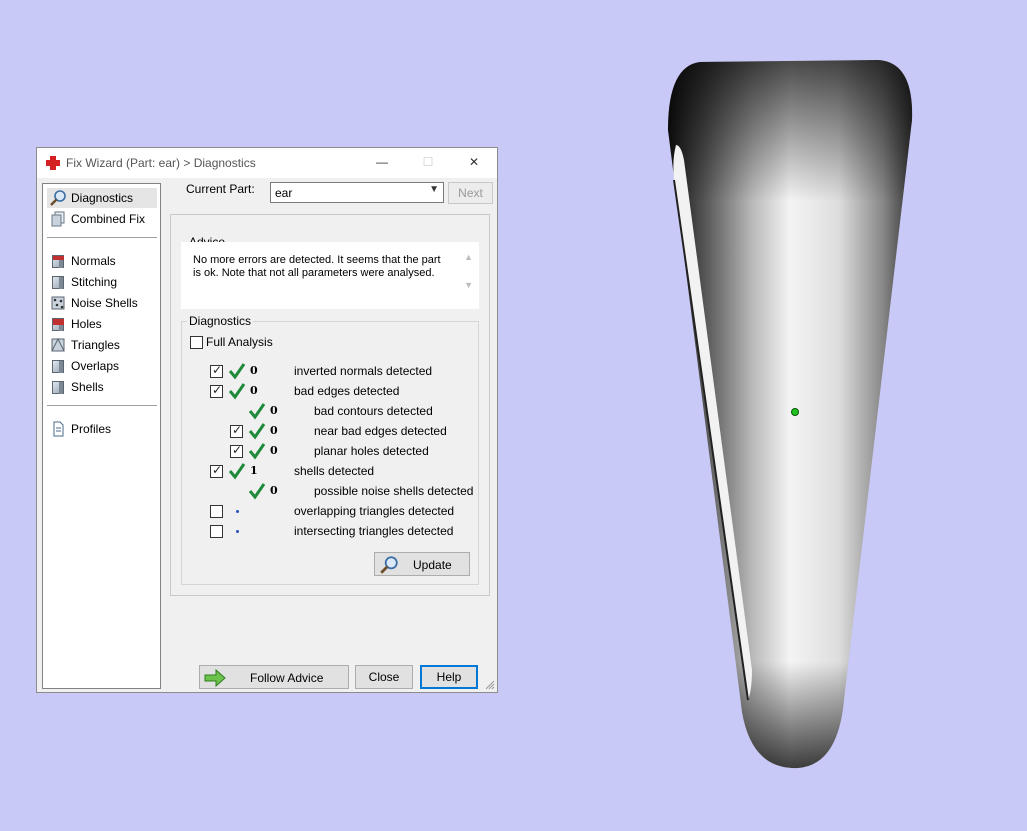 The image size is (1027, 831). Describe the element at coordinates (58, 366) in the screenshot. I see `cube-overlaps-icon` at that location.